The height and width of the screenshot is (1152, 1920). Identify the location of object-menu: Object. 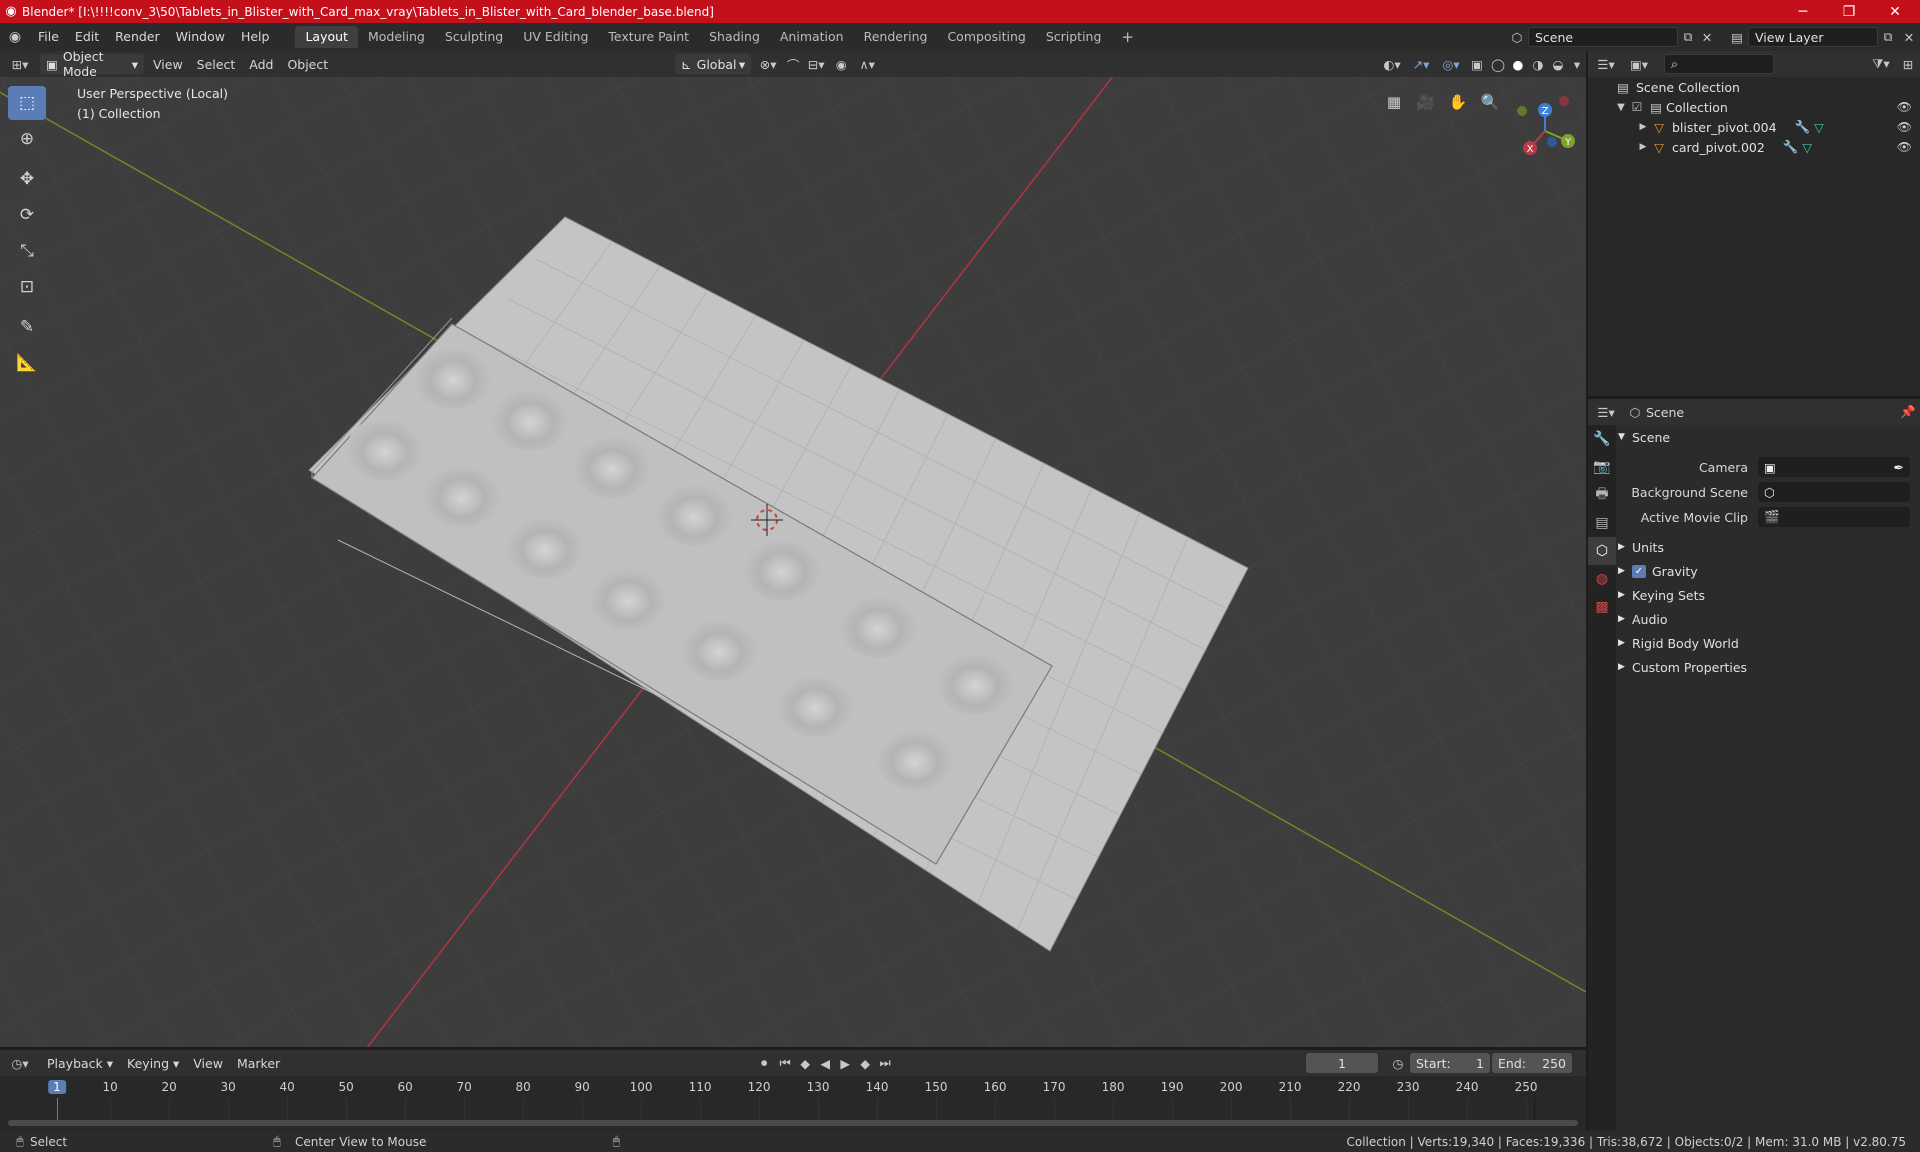
(307, 64).